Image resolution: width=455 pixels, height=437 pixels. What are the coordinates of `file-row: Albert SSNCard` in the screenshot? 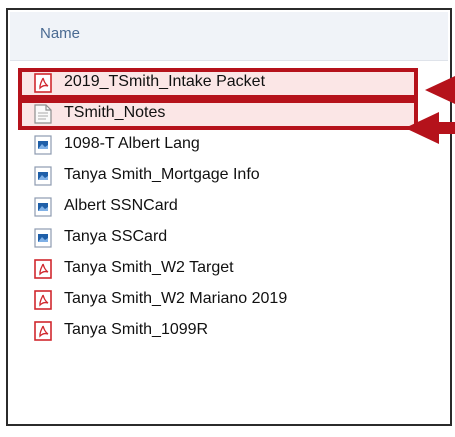 It's located at (229, 207).